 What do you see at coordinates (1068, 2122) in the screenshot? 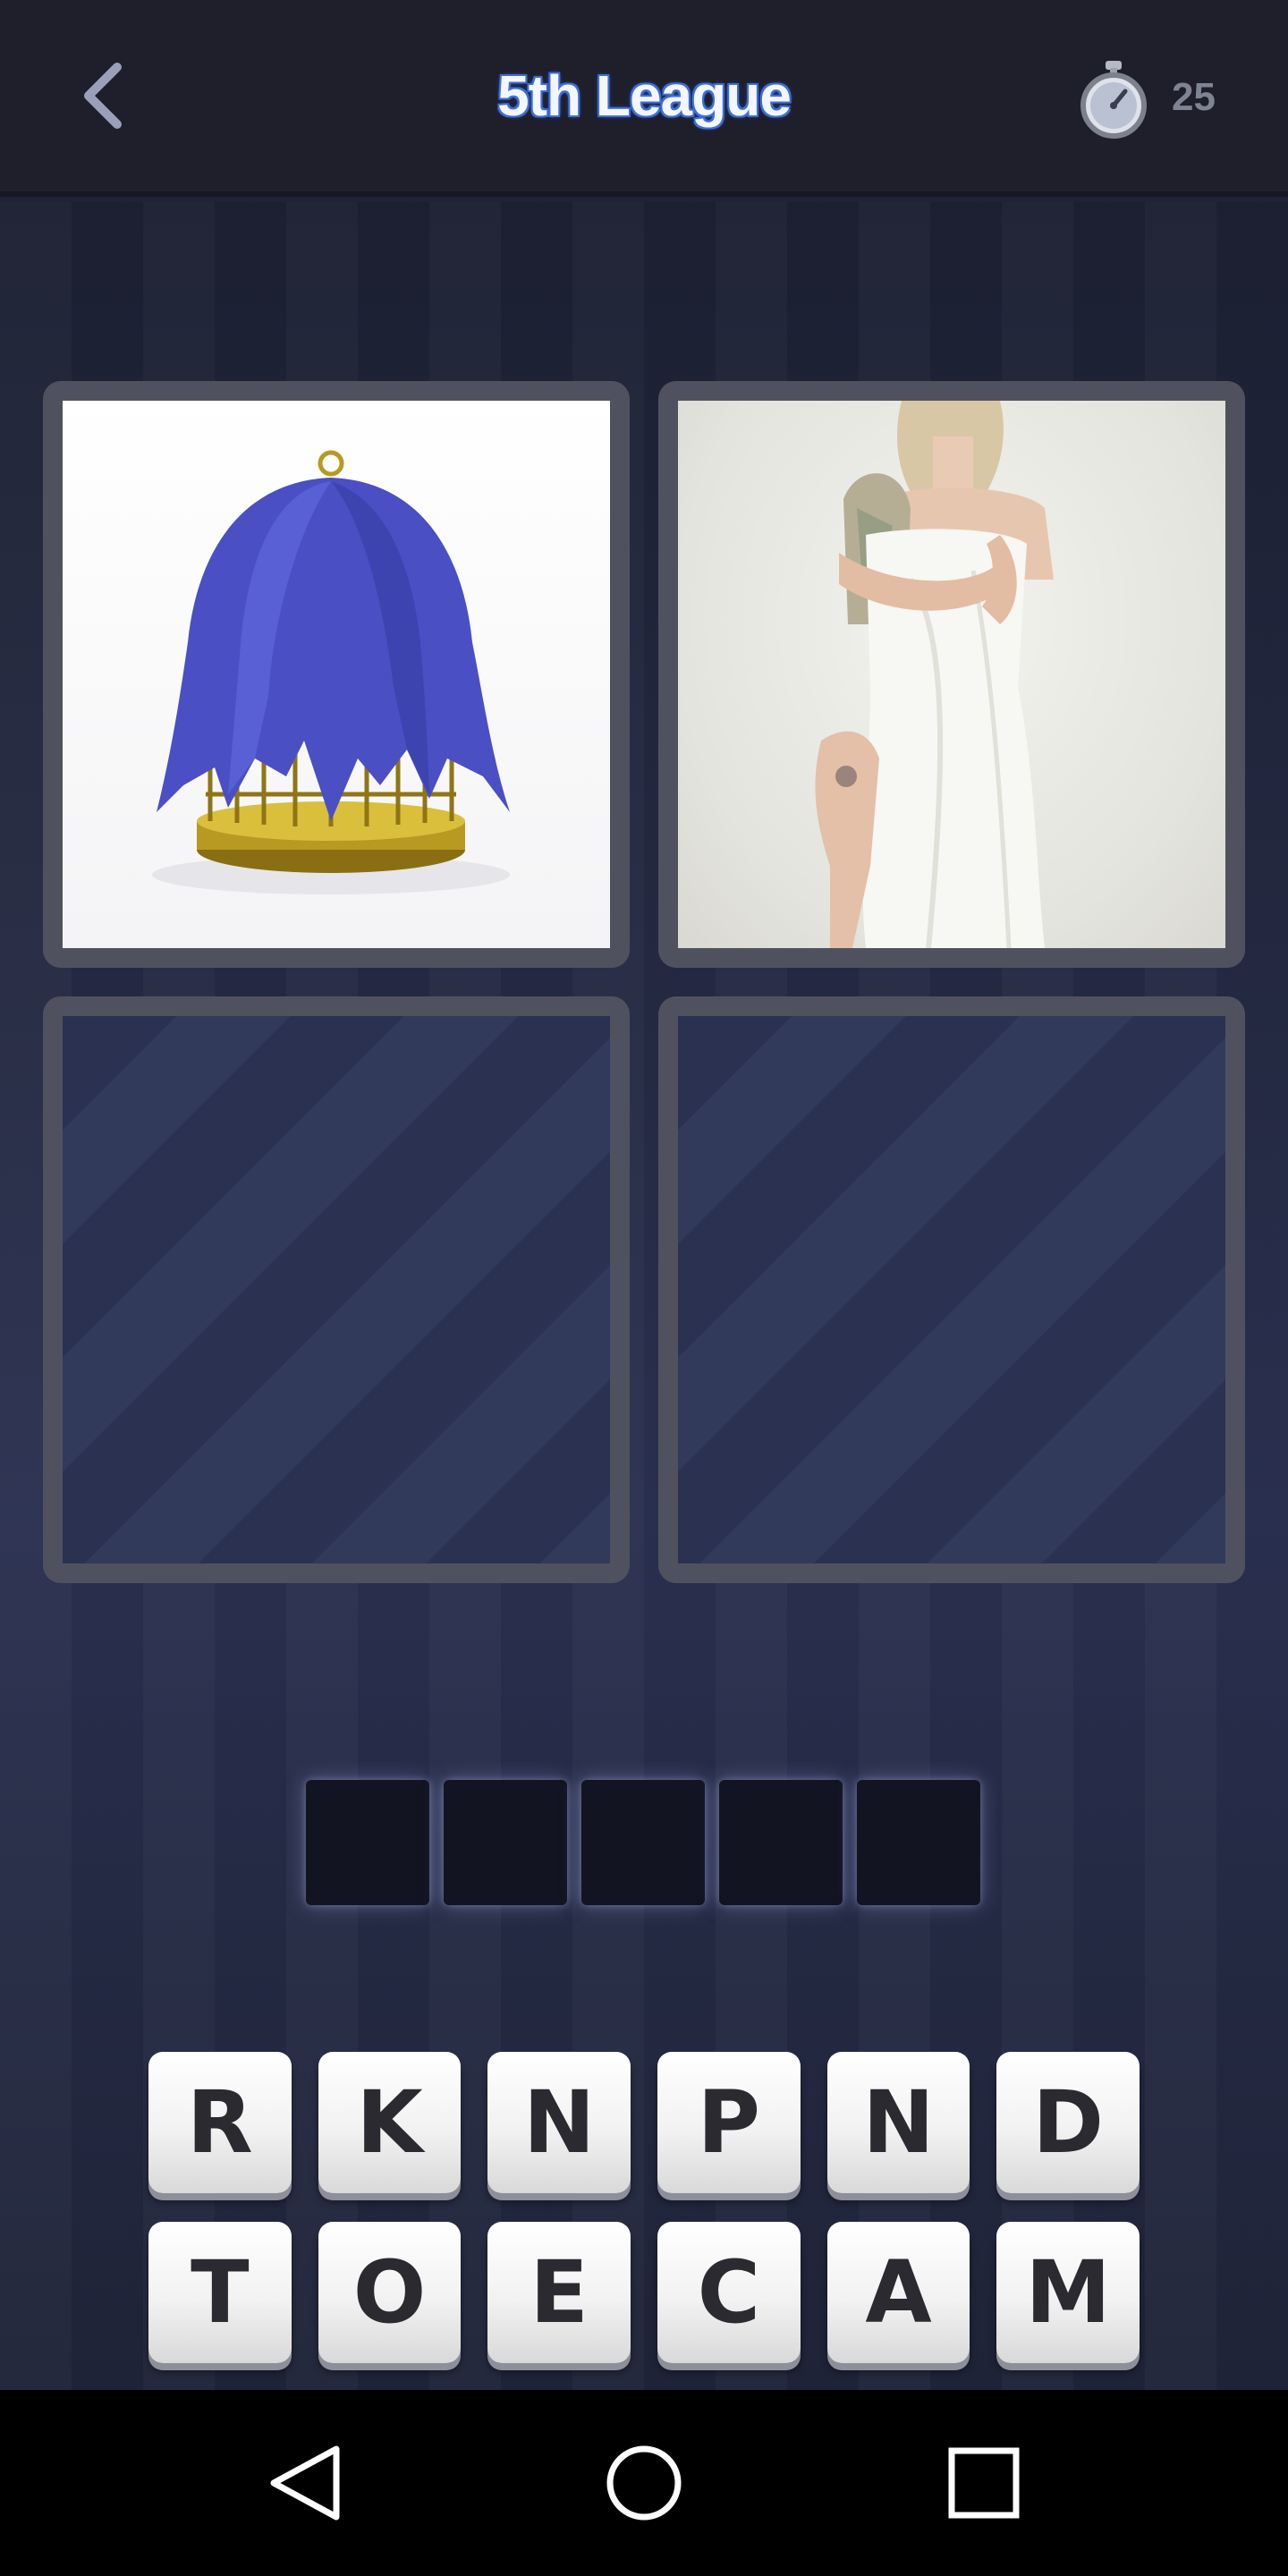
I see `letter-key: D` at bounding box center [1068, 2122].